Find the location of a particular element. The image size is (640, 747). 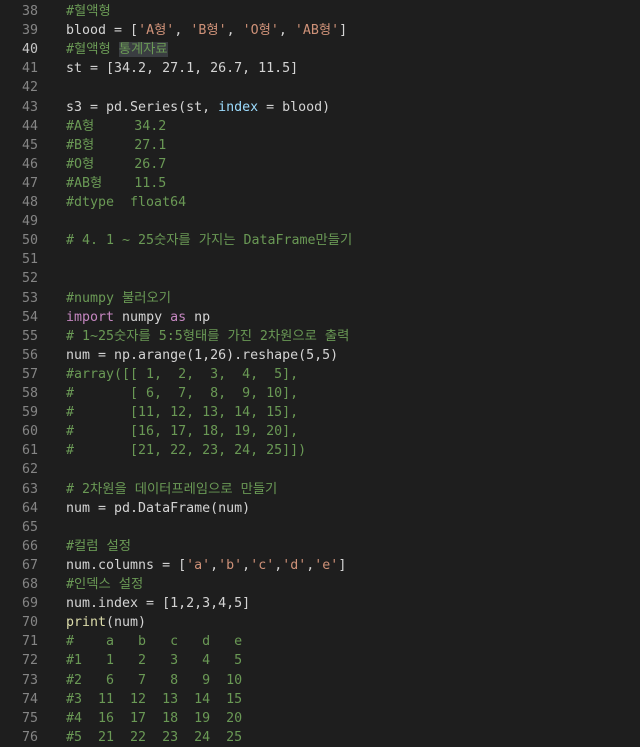

line-code: #5 21 22 23 24 25 is located at coordinates (154, 737).